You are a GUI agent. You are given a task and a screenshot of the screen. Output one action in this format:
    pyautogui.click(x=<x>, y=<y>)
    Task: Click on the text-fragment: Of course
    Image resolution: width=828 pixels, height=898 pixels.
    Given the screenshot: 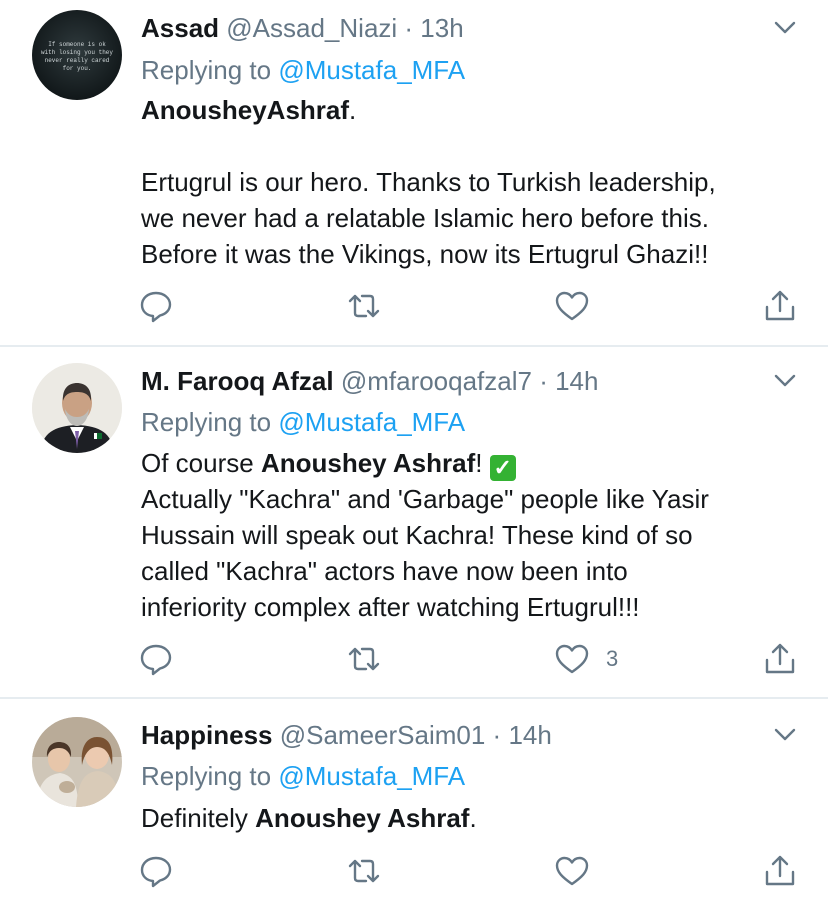 What is the action you would take?
    pyautogui.click(x=201, y=463)
    